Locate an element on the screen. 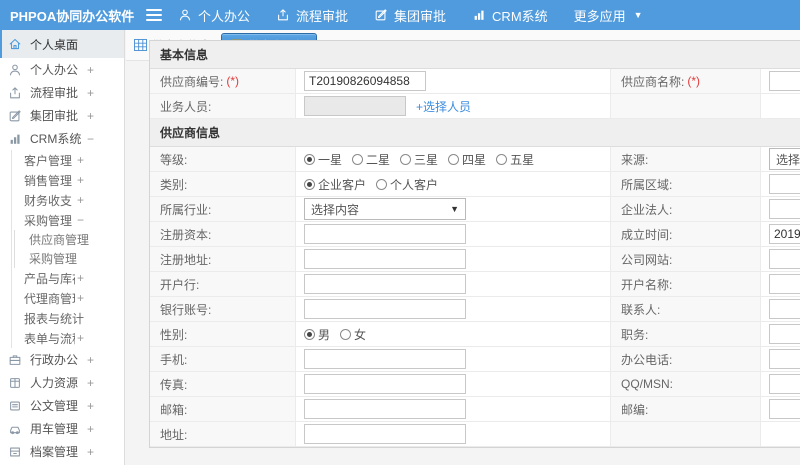  field-label: 业务人员: is located at coordinates (186, 106).